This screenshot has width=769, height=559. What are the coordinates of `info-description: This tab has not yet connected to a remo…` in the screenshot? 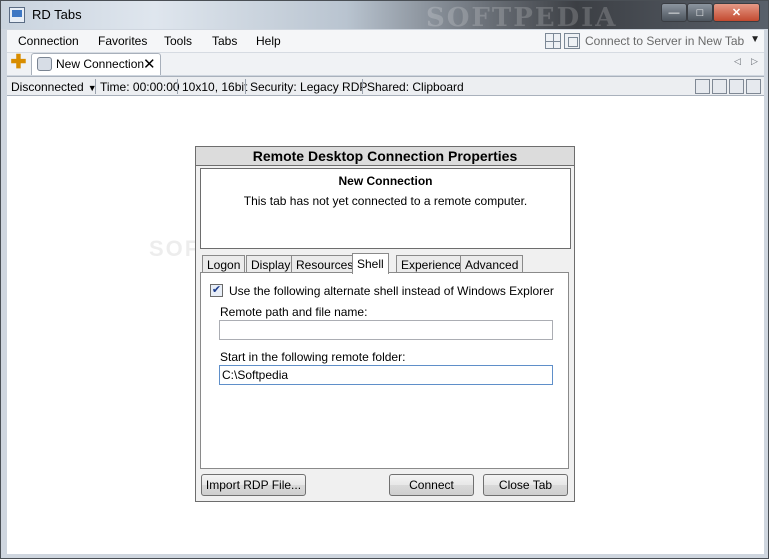 It's located at (385, 201).